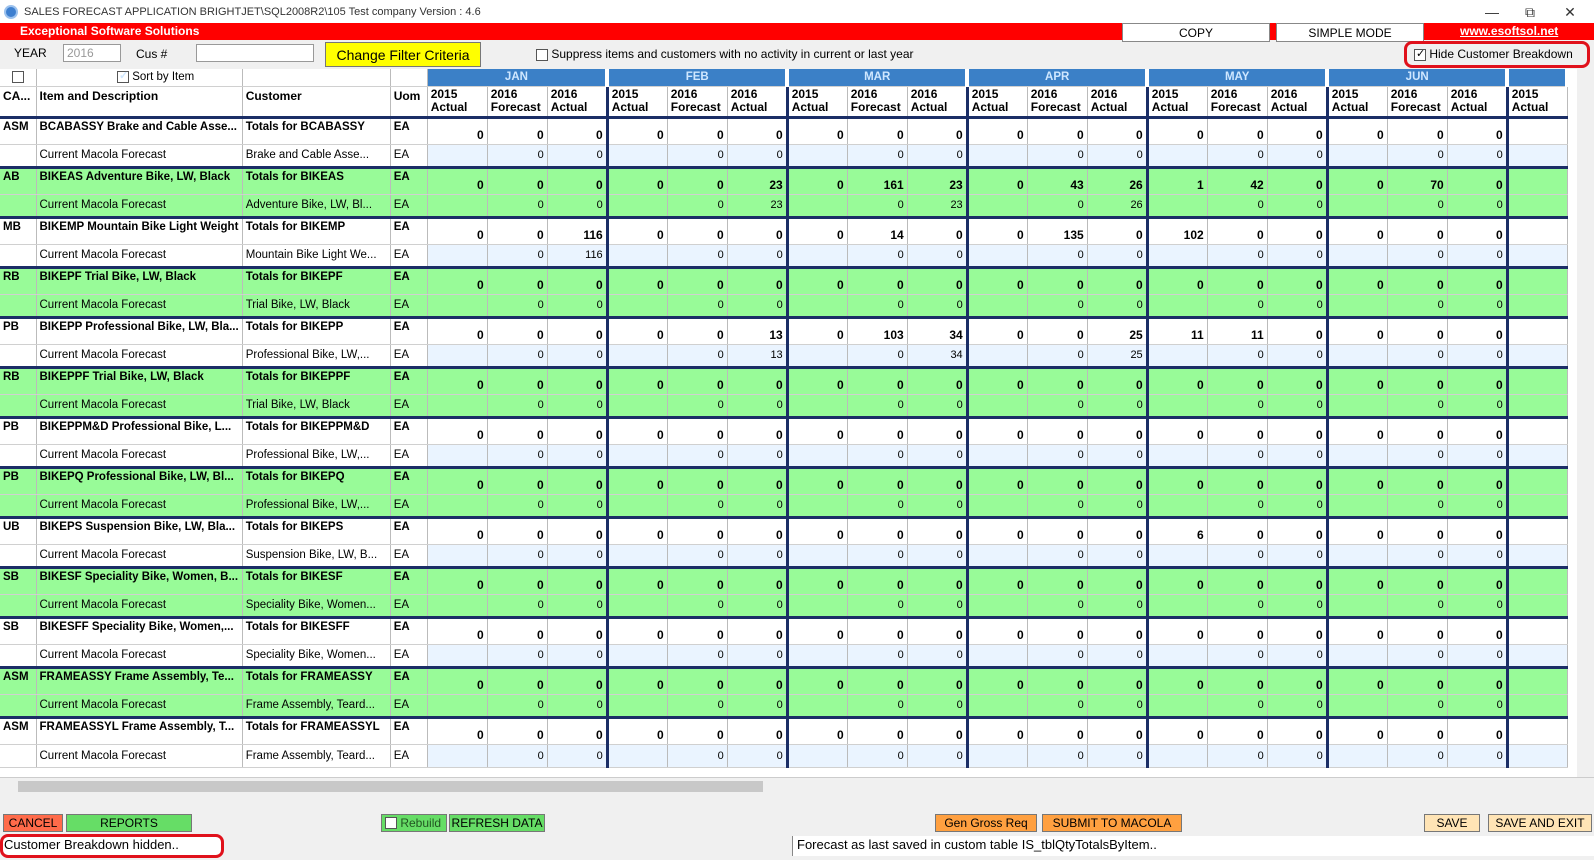  Describe the element at coordinates (758, 180) in the screenshot. I see `qty-cell: 23` at that location.